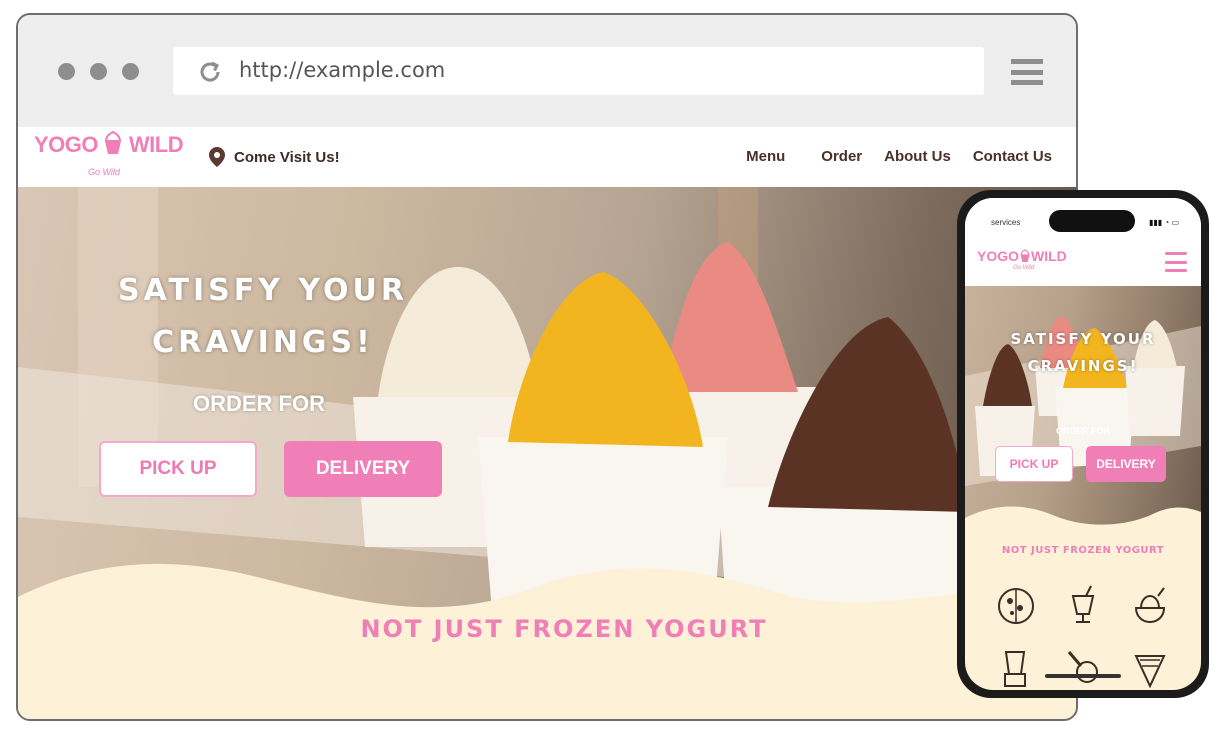 This screenshot has width=1214, height=741. Describe the element at coordinates (1027, 72) in the screenshot. I see `hamburger-menu-icon` at that location.